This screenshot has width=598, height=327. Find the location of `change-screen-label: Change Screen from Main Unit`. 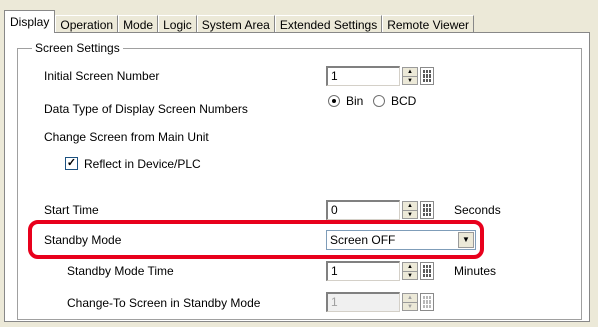

change-screen-label: Change Screen from Main Unit is located at coordinates (126, 137).